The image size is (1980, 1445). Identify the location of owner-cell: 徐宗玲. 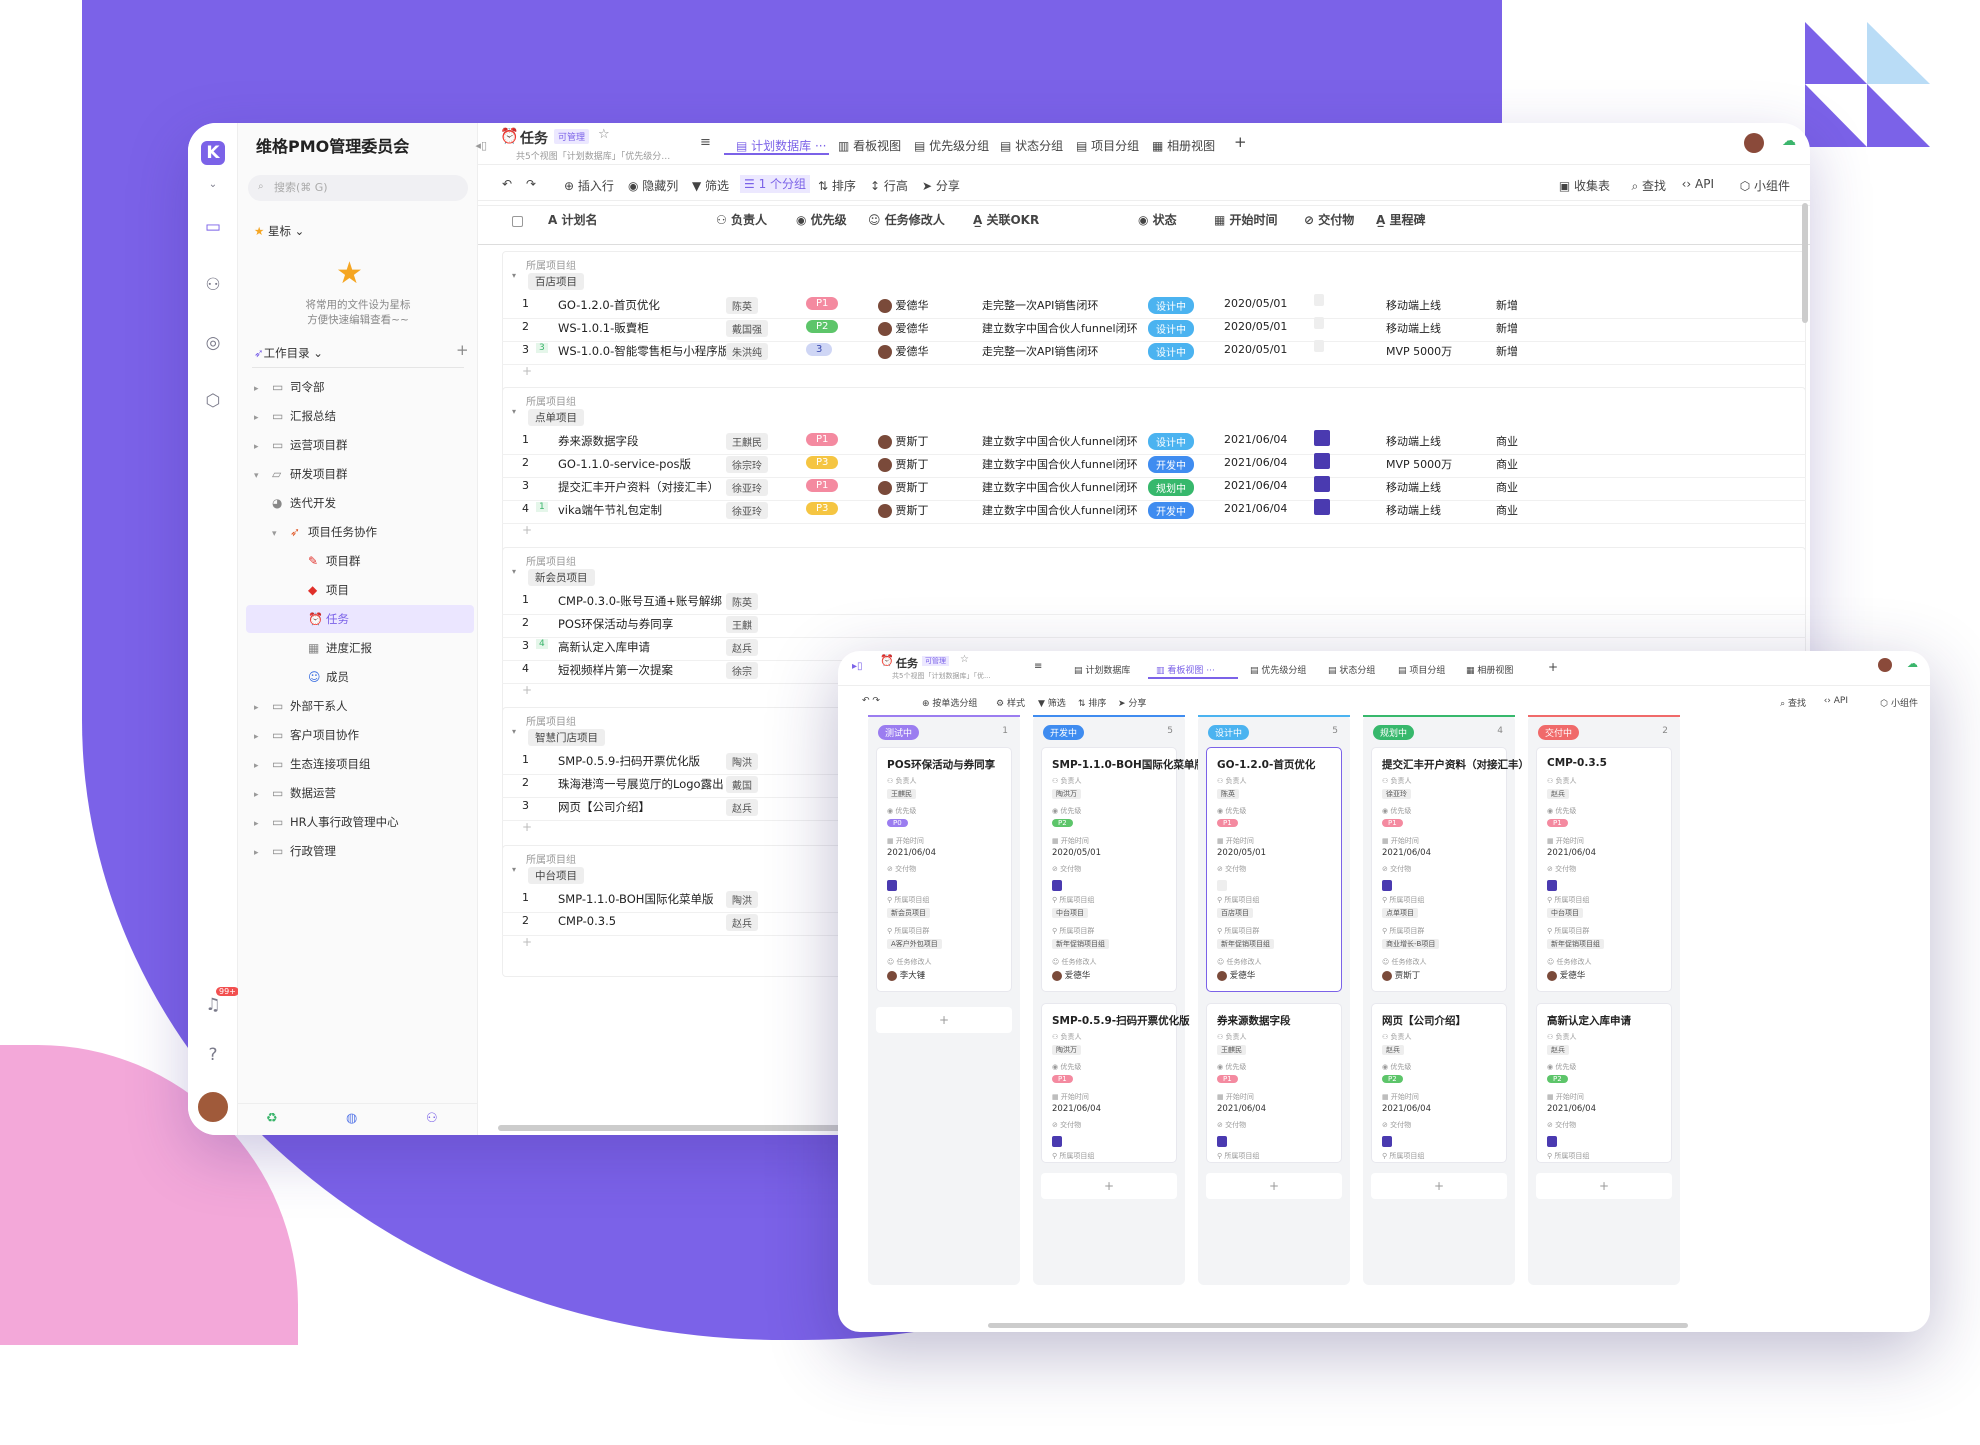
(747, 464).